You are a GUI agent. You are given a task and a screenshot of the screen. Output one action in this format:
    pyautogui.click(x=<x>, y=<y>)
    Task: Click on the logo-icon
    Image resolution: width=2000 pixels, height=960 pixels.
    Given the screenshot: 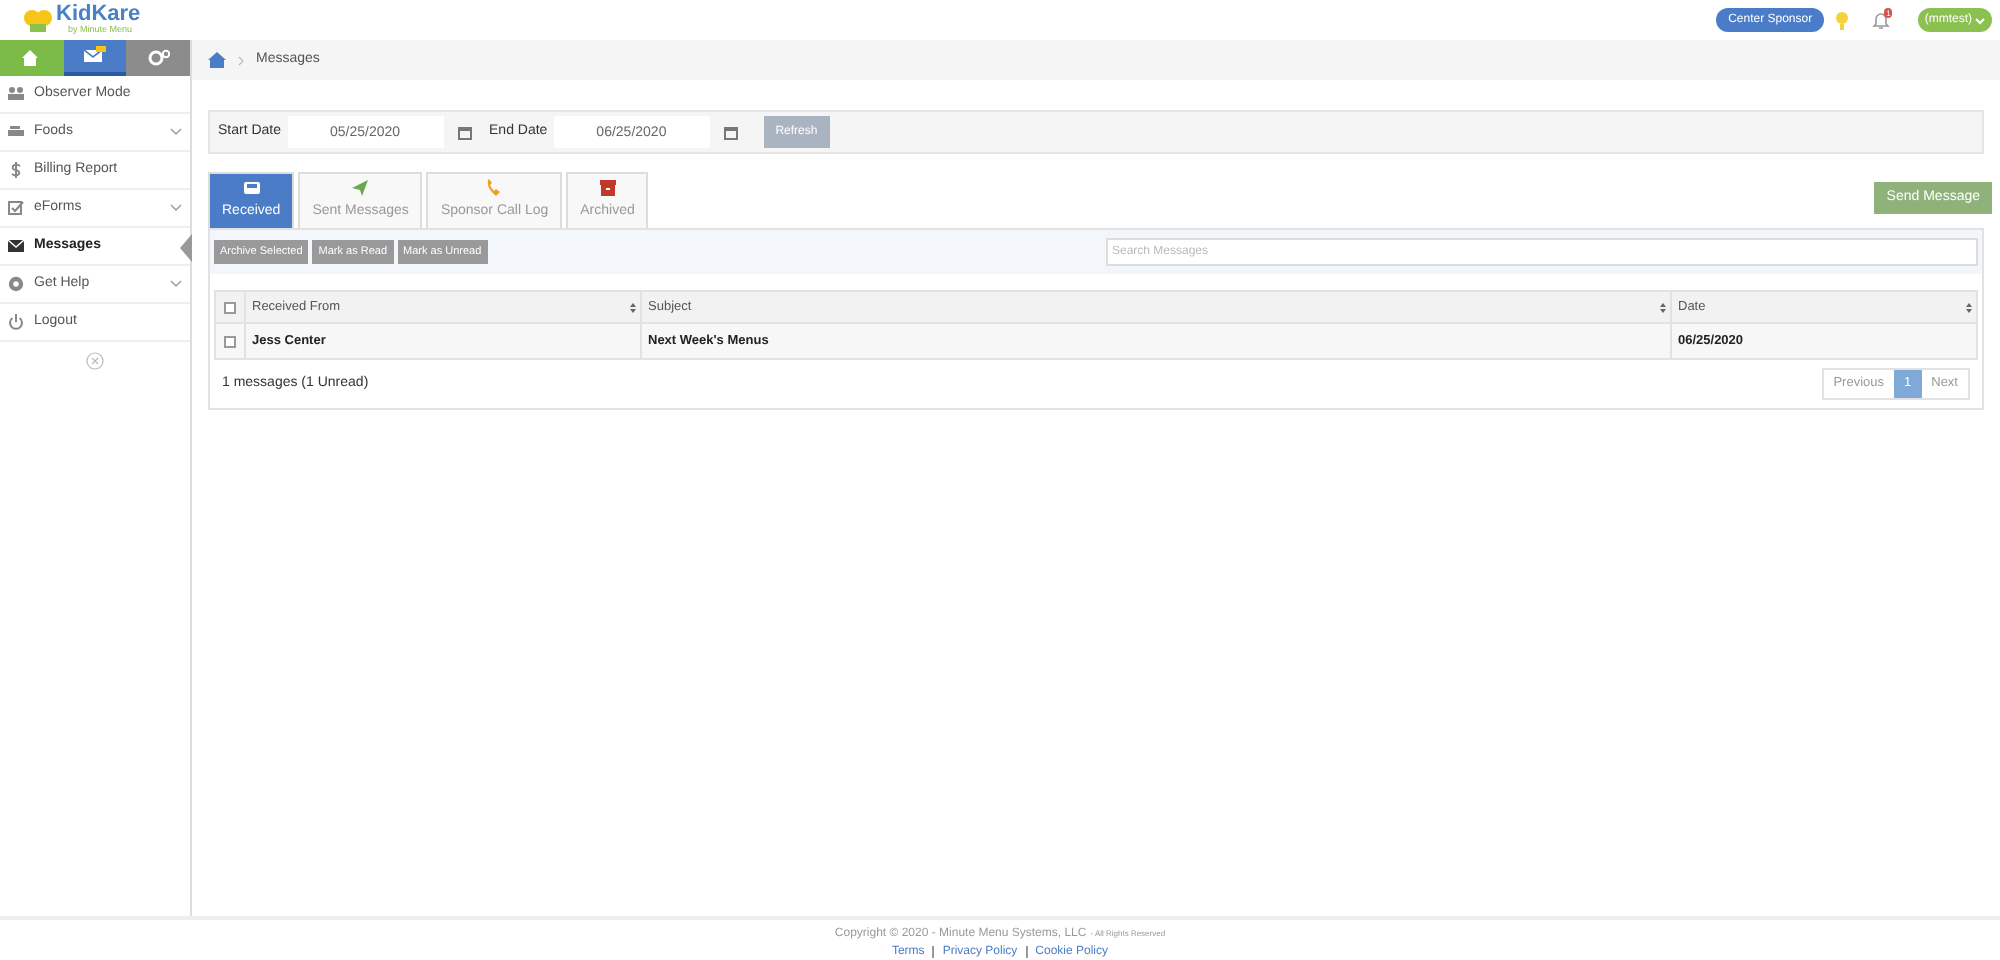 What is the action you would take?
    pyautogui.click(x=38, y=20)
    